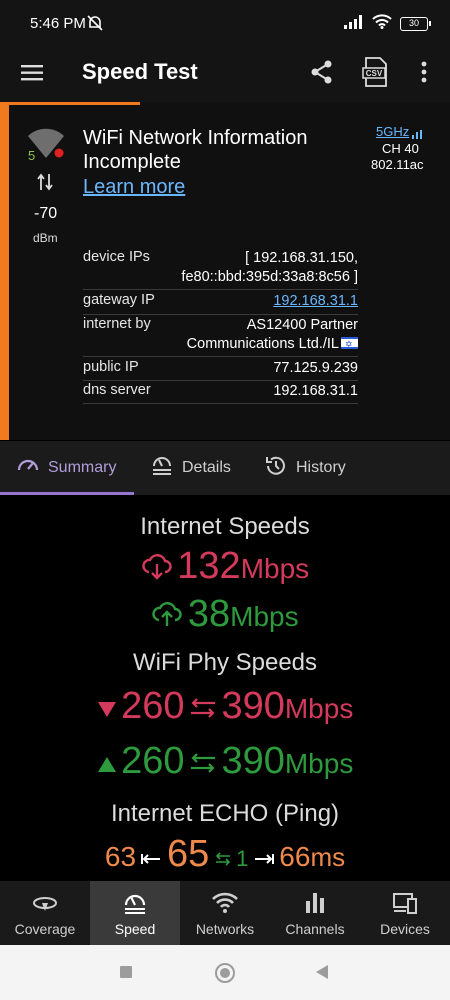 The width and height of the screenshot is (450, 1000). I want to click on dns-server-row: dns server 192.168.31.1, so click(220, 393).